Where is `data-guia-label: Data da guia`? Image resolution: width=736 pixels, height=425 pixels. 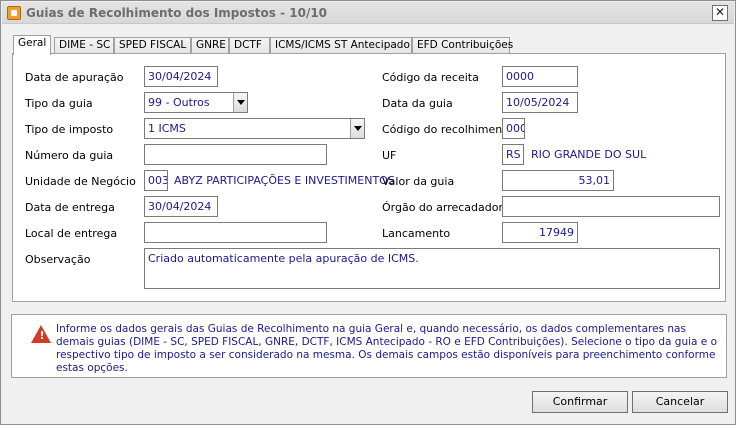
data-guia-label: Data da guia is located at coordinates (417, 103).